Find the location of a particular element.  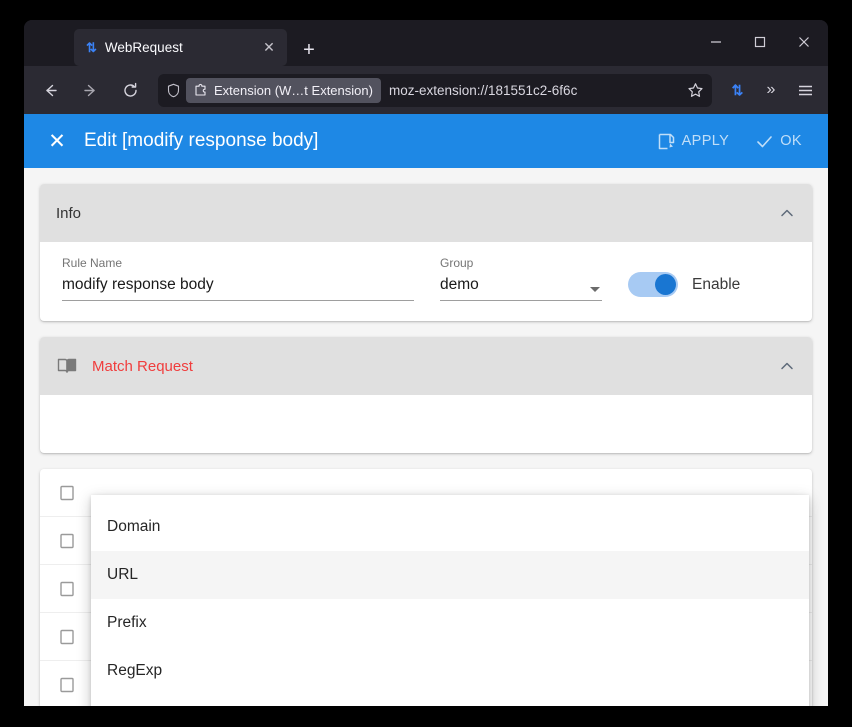

enable-toggle-row: Enable is located at coordinates (684, 286).